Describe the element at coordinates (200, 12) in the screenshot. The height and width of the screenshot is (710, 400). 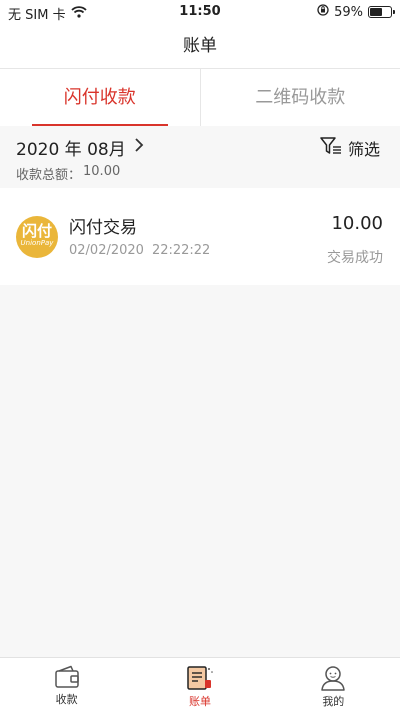
I see `status-bar: 无 SIM 卡 11:50 59%` at that location.